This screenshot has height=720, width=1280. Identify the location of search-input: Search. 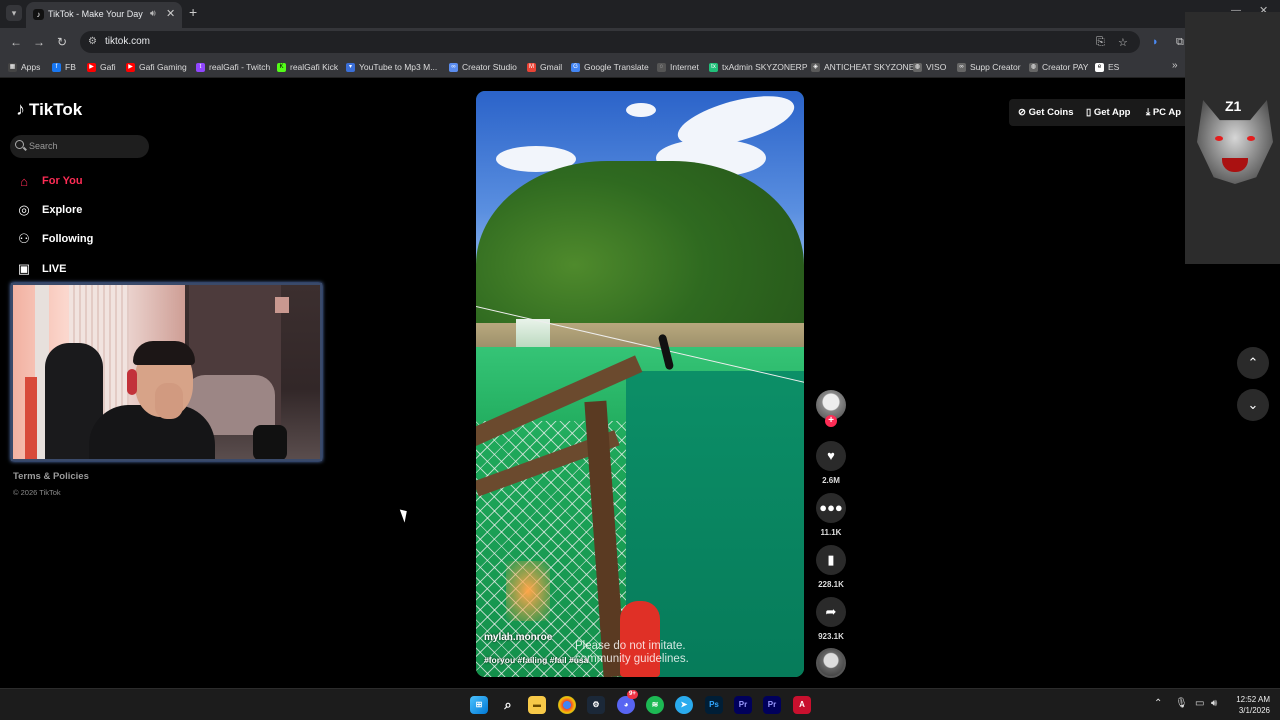
(79, 146).